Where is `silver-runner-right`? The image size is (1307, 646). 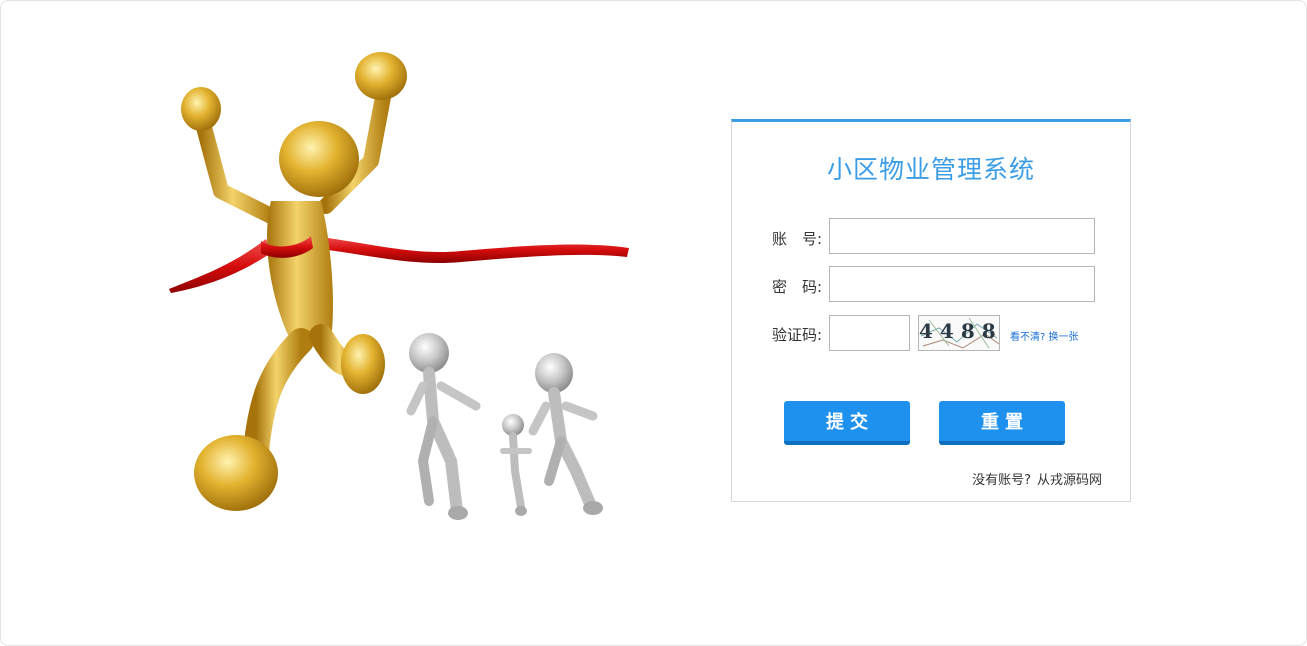
silver-runner-right is located at coordinates (565, 434).